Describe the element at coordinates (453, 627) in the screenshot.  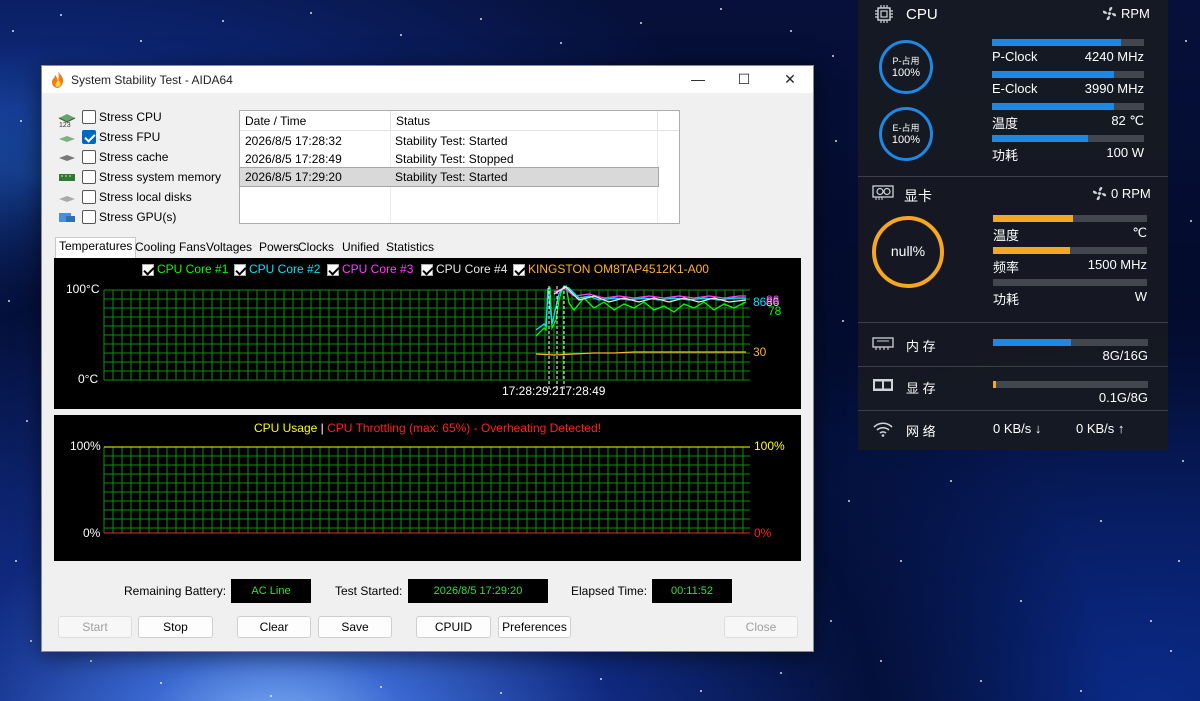
I see `cpuid-button: CPUID` at that location.